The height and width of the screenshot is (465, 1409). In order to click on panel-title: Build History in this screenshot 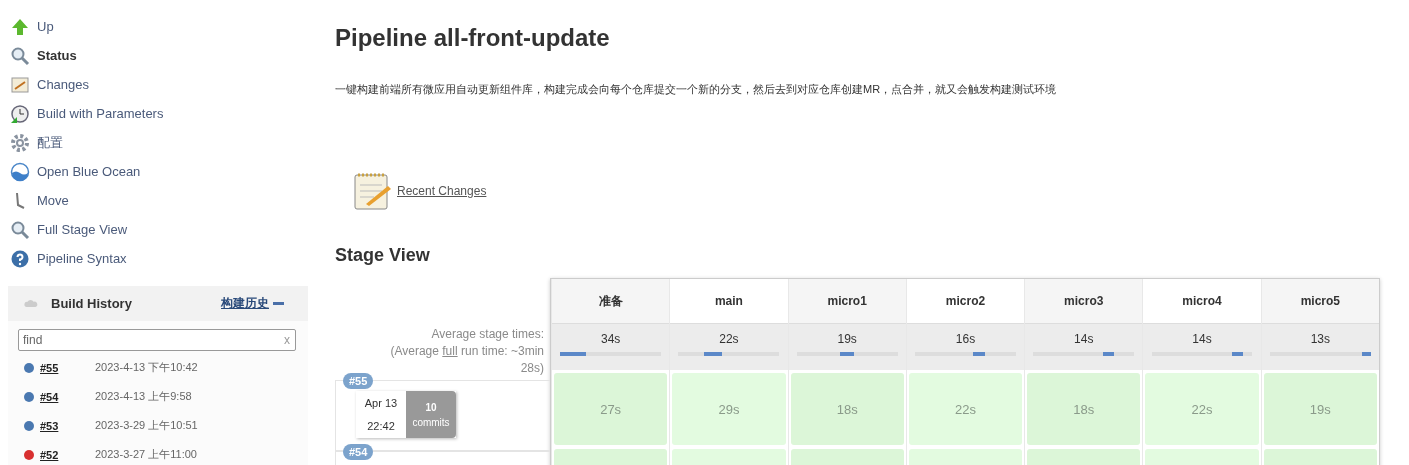, I will do `click(92, 303)`.